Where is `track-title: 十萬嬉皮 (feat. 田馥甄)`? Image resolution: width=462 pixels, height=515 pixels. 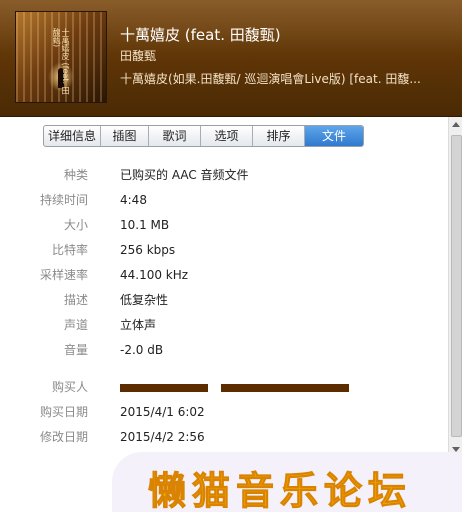 track-title: 十萬嬉皮 (feat. 田馥甄) is located at coordinates (200, 35).